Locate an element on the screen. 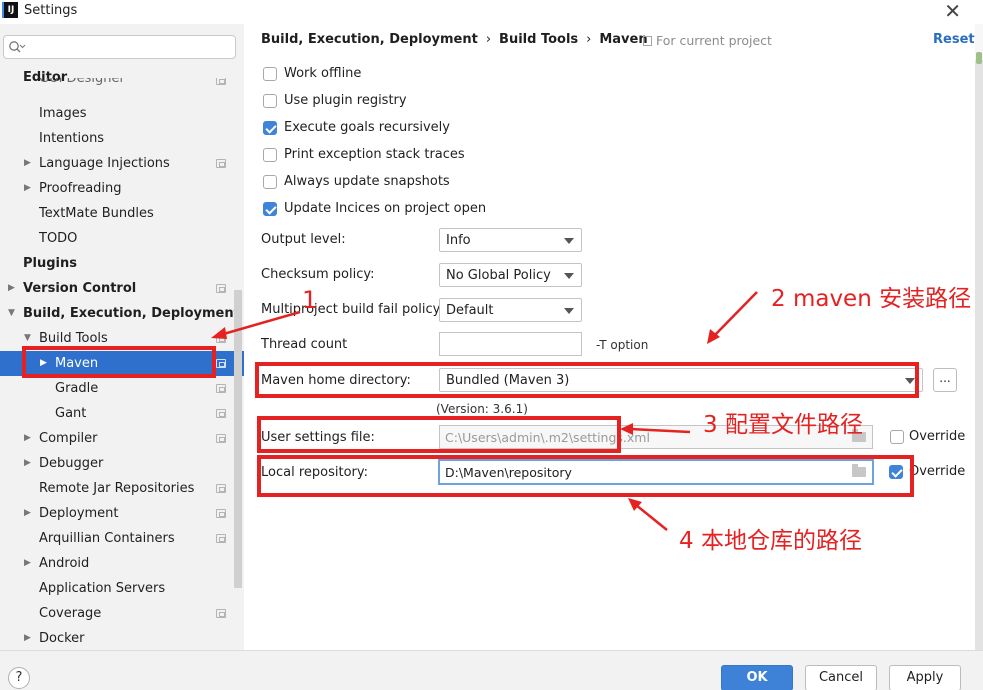  annotation-label-4: 4 本地仓库的路径 is located at coordinates (770, 541).